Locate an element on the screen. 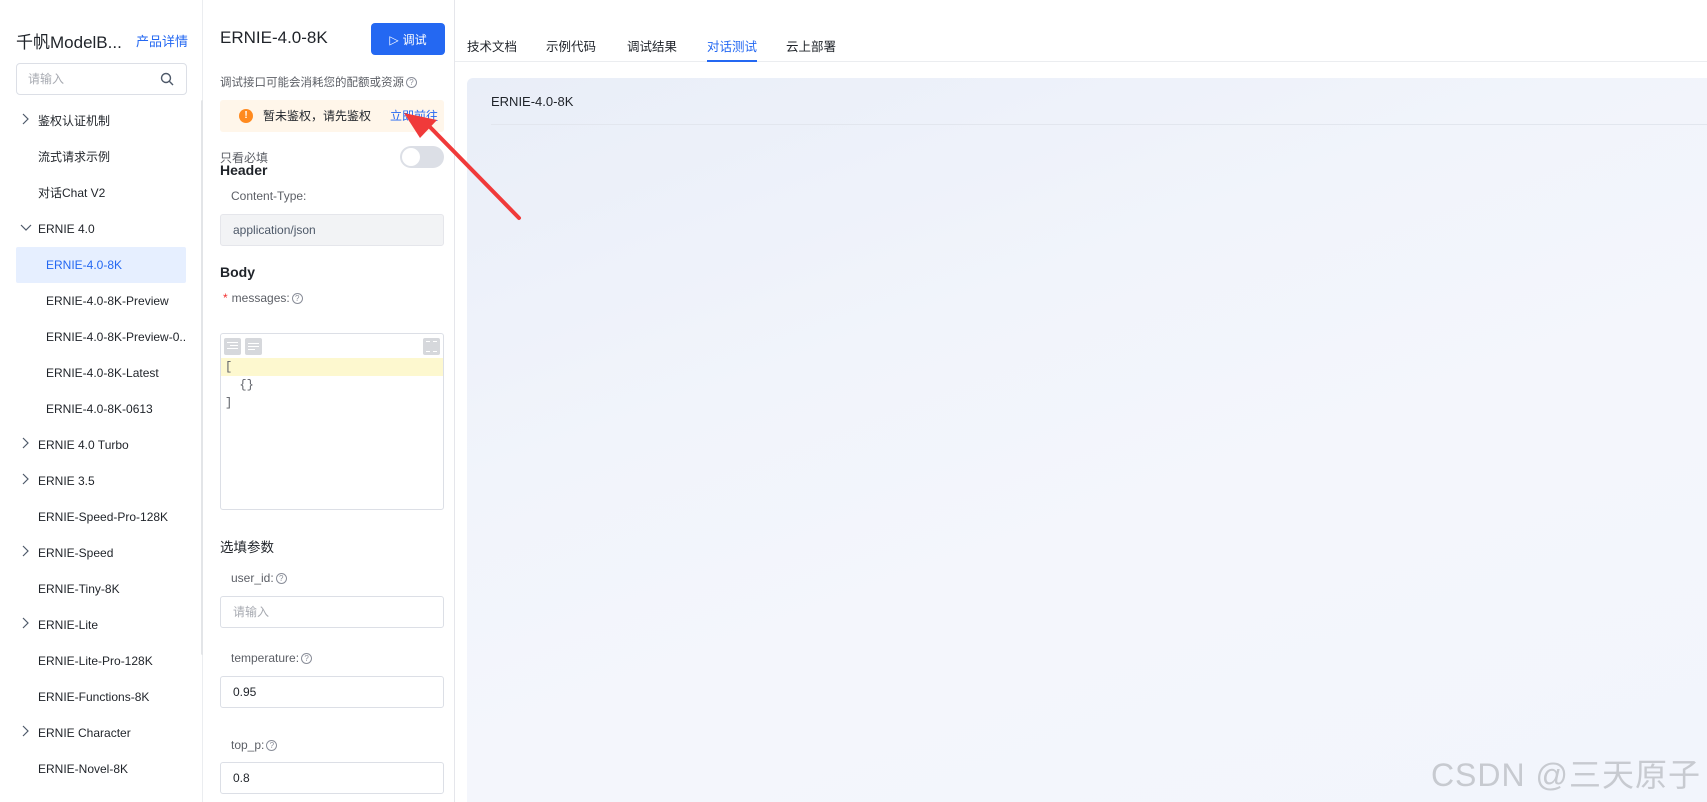 The image size is (1707, 802). sidebar-item-label: ERNIE 4.0 is located at coordinates (66, 229).